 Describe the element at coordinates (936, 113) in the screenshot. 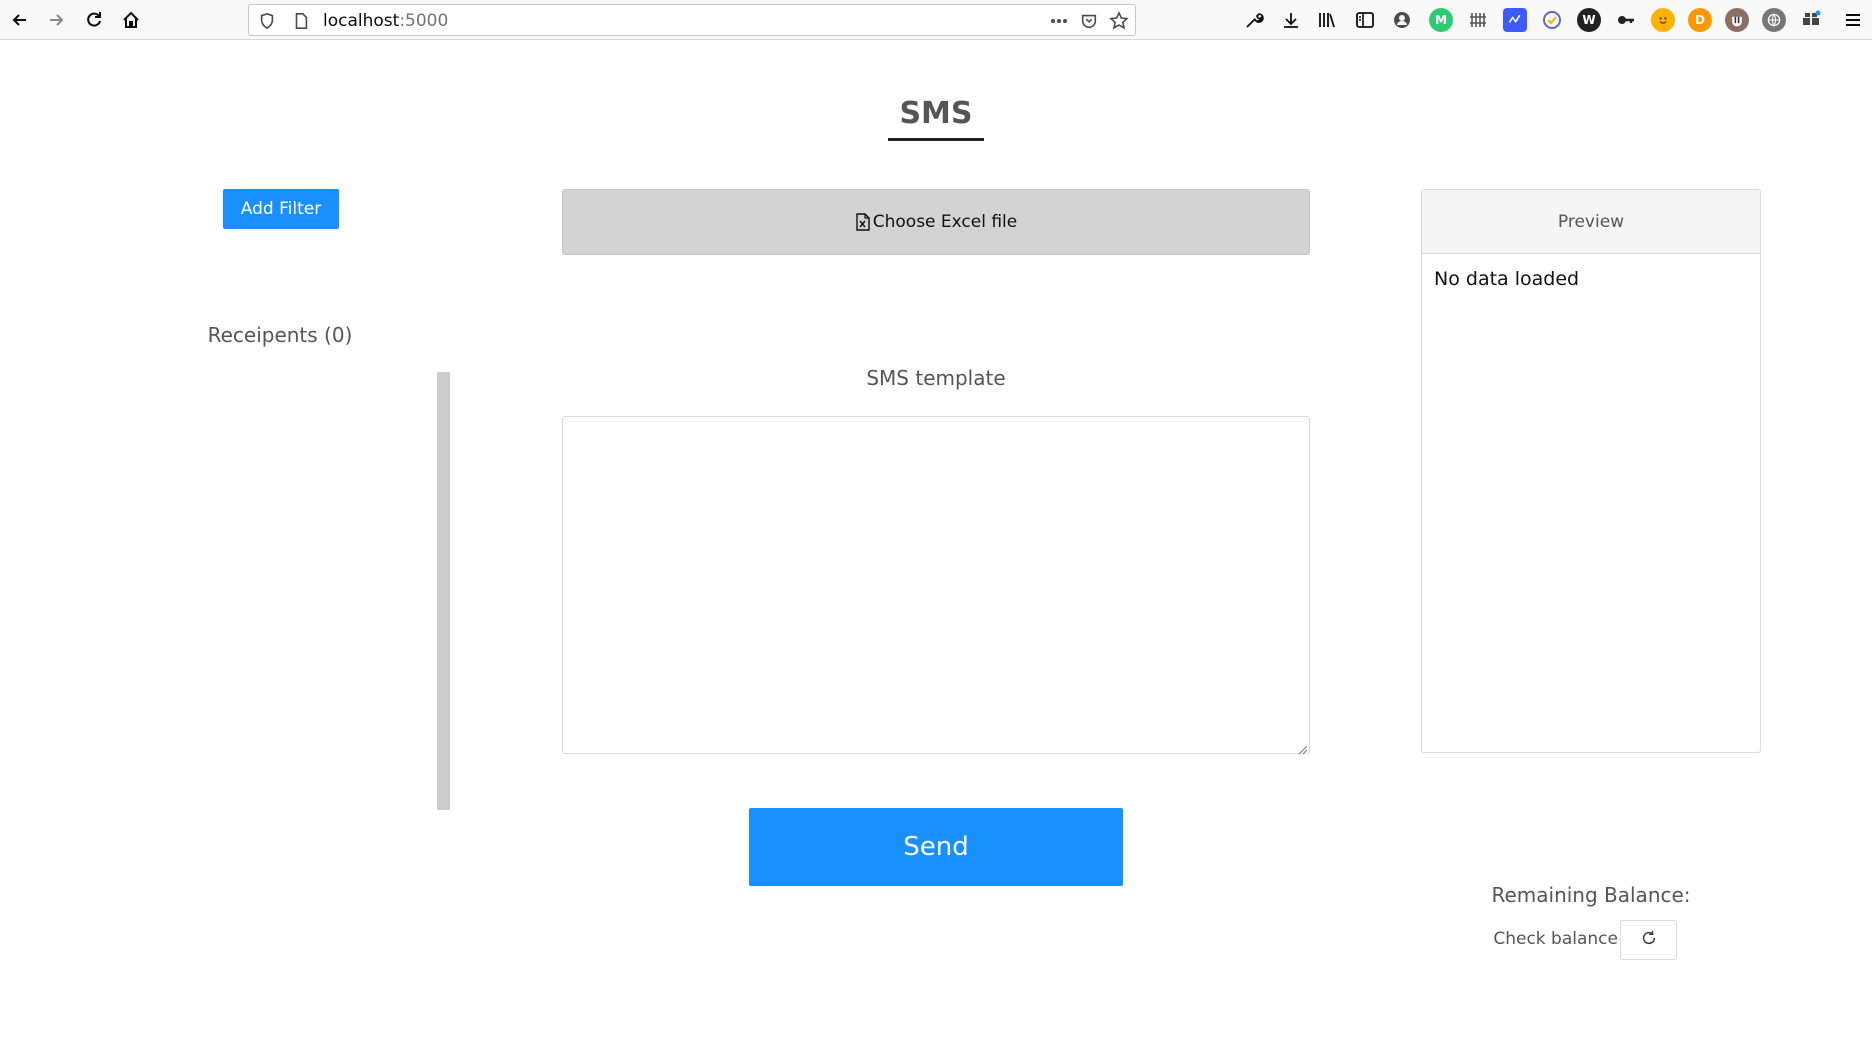

I see `page-title: SMS` at that location.